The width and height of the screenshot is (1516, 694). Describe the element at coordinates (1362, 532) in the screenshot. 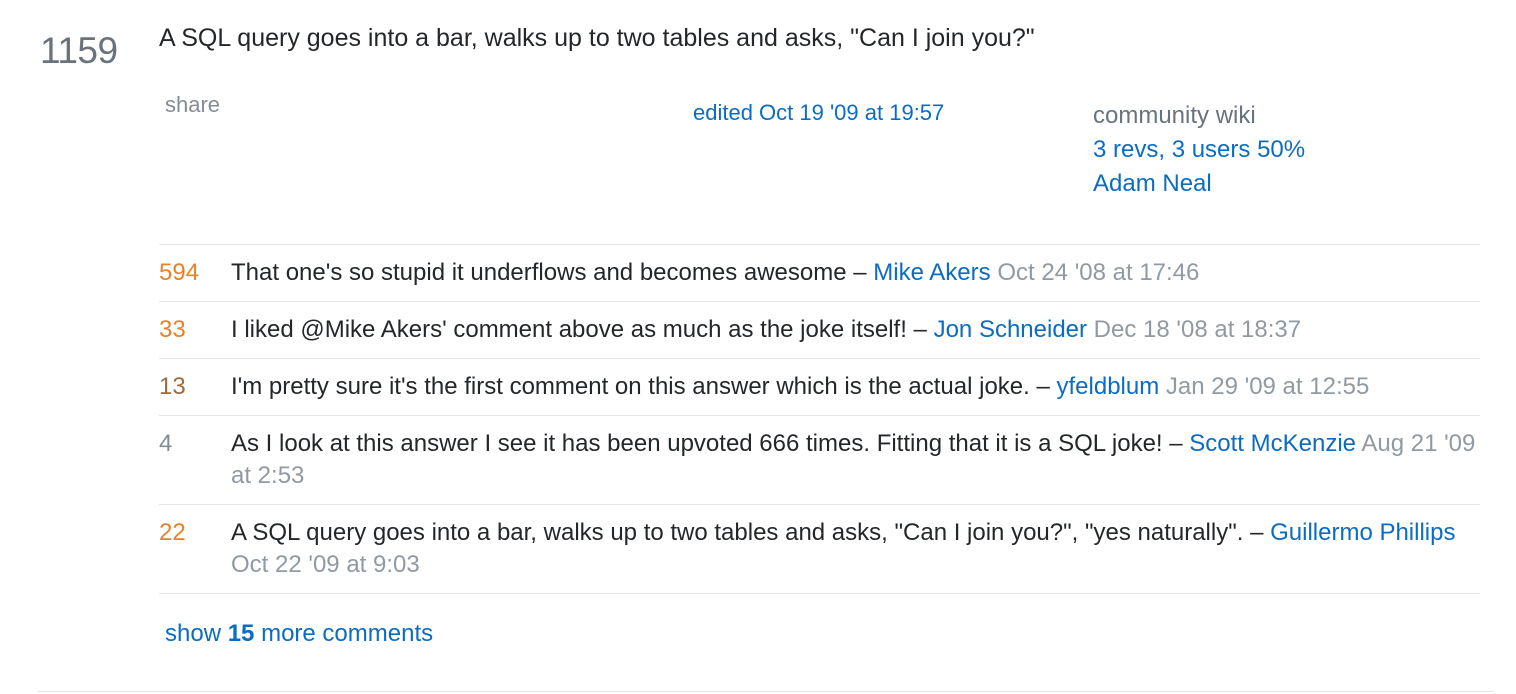

I see `comment-user-link: Guillermo Phillips` at that location.